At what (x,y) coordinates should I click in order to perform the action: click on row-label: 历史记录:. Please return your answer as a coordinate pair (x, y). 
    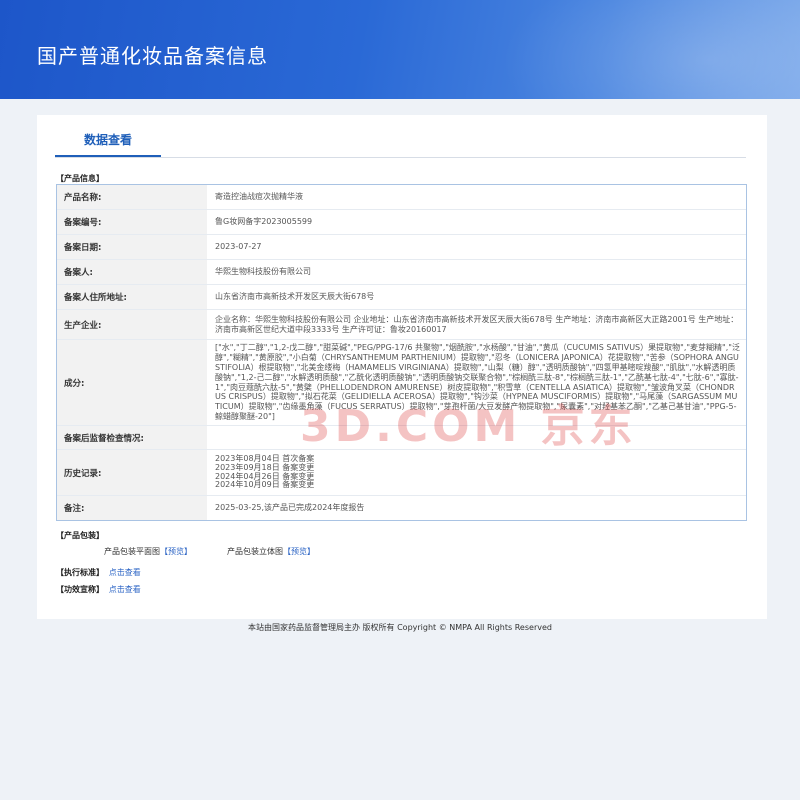
    Looking at the image, I should click on (132, 472).